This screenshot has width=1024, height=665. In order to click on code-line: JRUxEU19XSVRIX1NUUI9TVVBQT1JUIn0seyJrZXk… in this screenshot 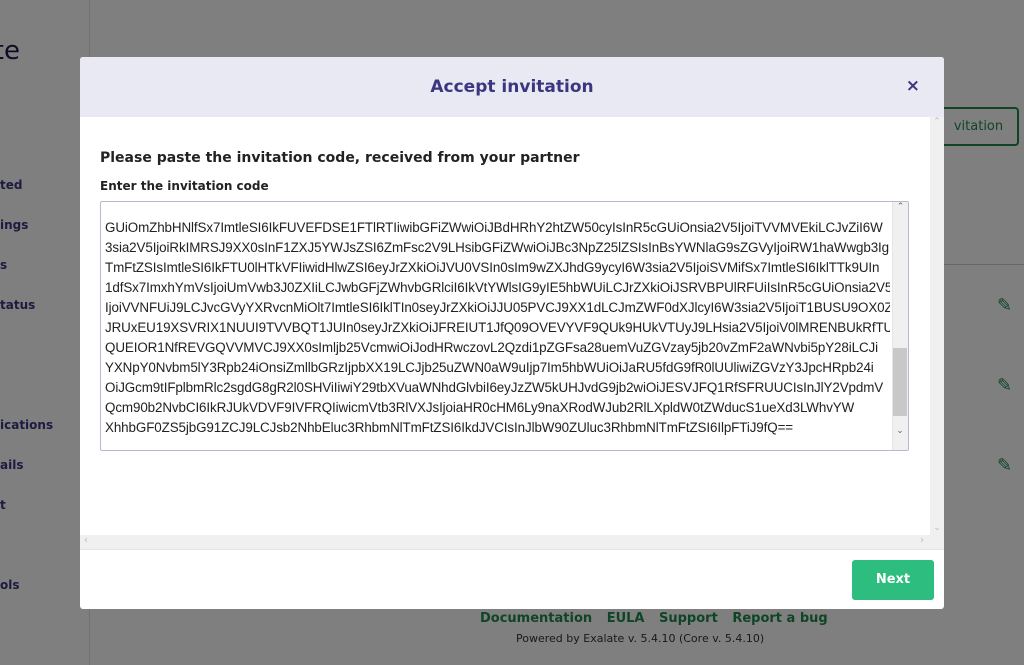, I will do `click(497, 327)`.